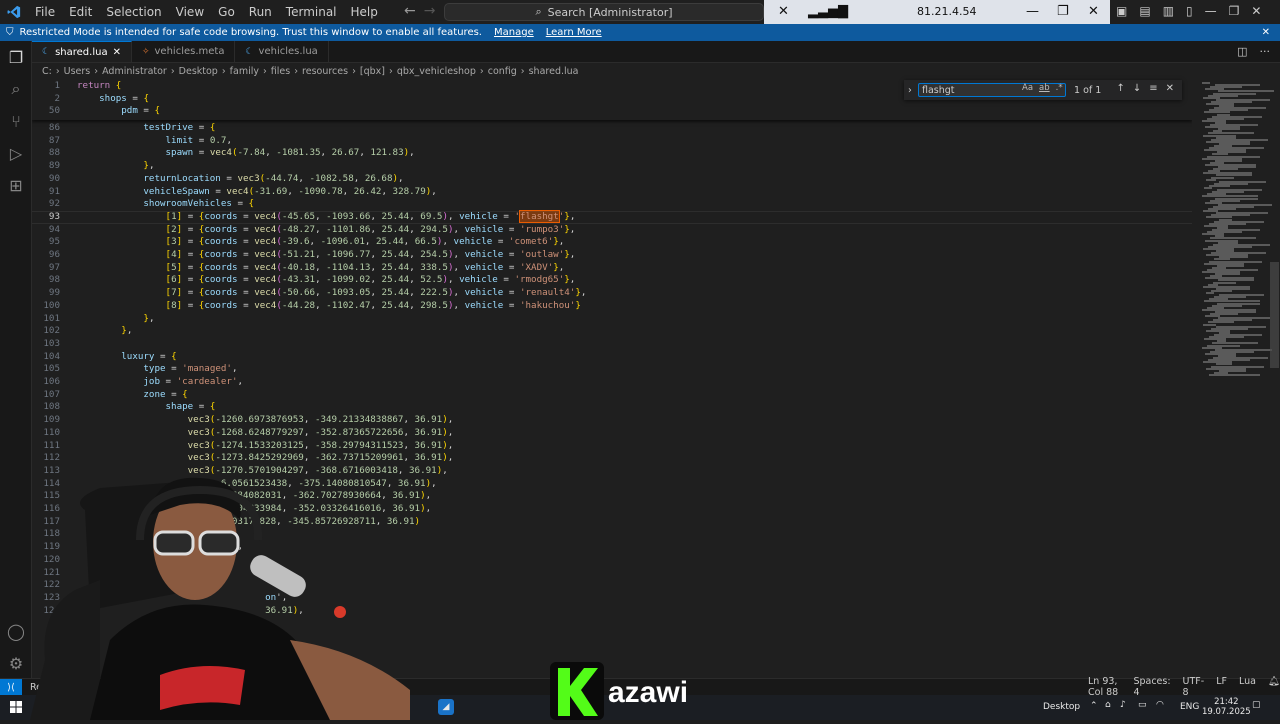 The image size is (1280, 724). Describe the element at coordinates (80, 12) in the screenshot. I see `menu-item-edit: Edit` at that location.